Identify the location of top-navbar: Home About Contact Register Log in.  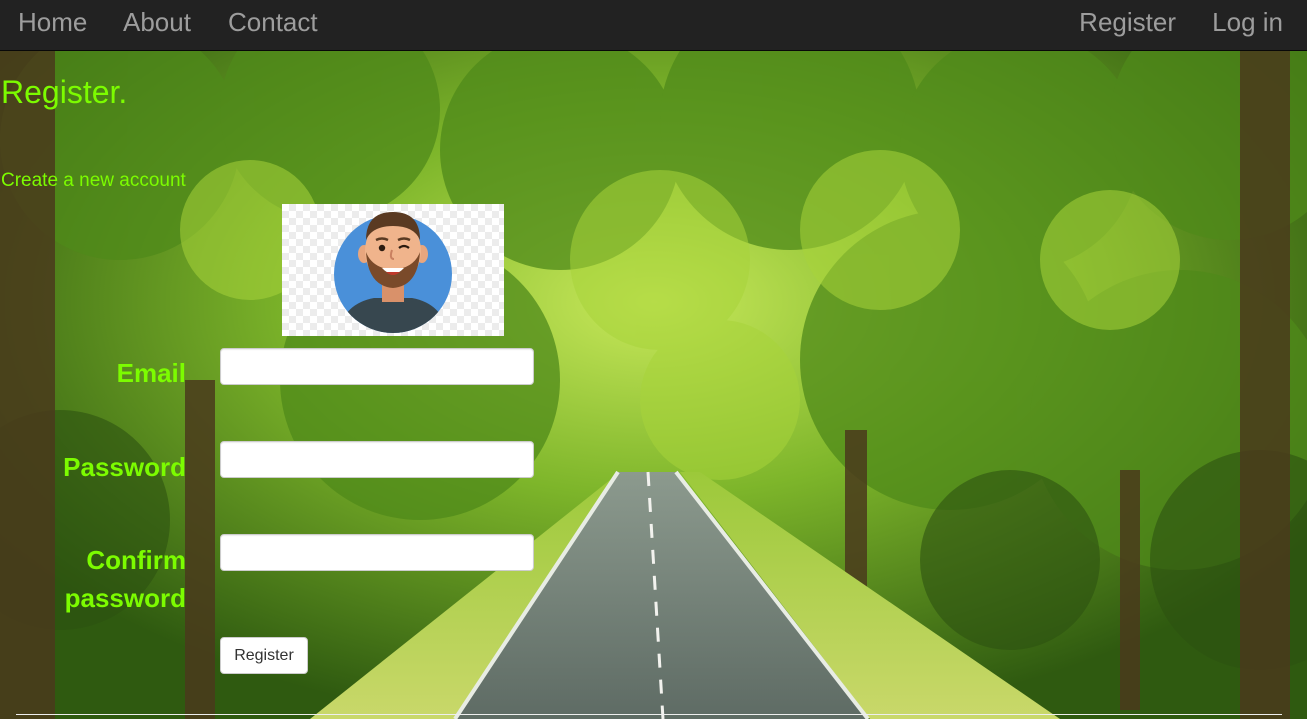
(653, 25).